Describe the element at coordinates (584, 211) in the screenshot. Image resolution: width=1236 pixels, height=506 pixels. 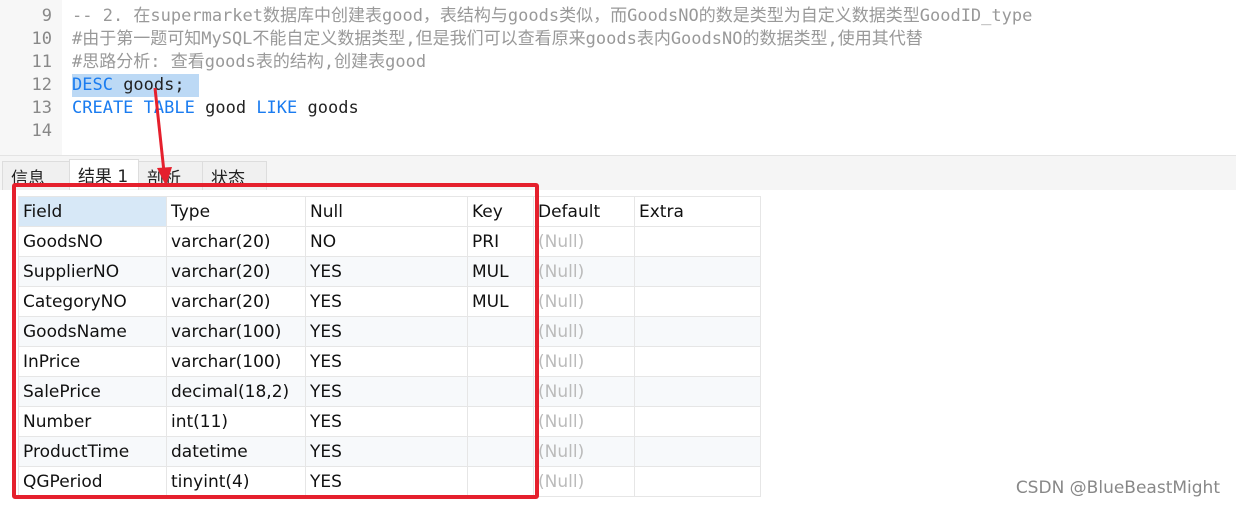
I see `column-header-default: Default` at that location.